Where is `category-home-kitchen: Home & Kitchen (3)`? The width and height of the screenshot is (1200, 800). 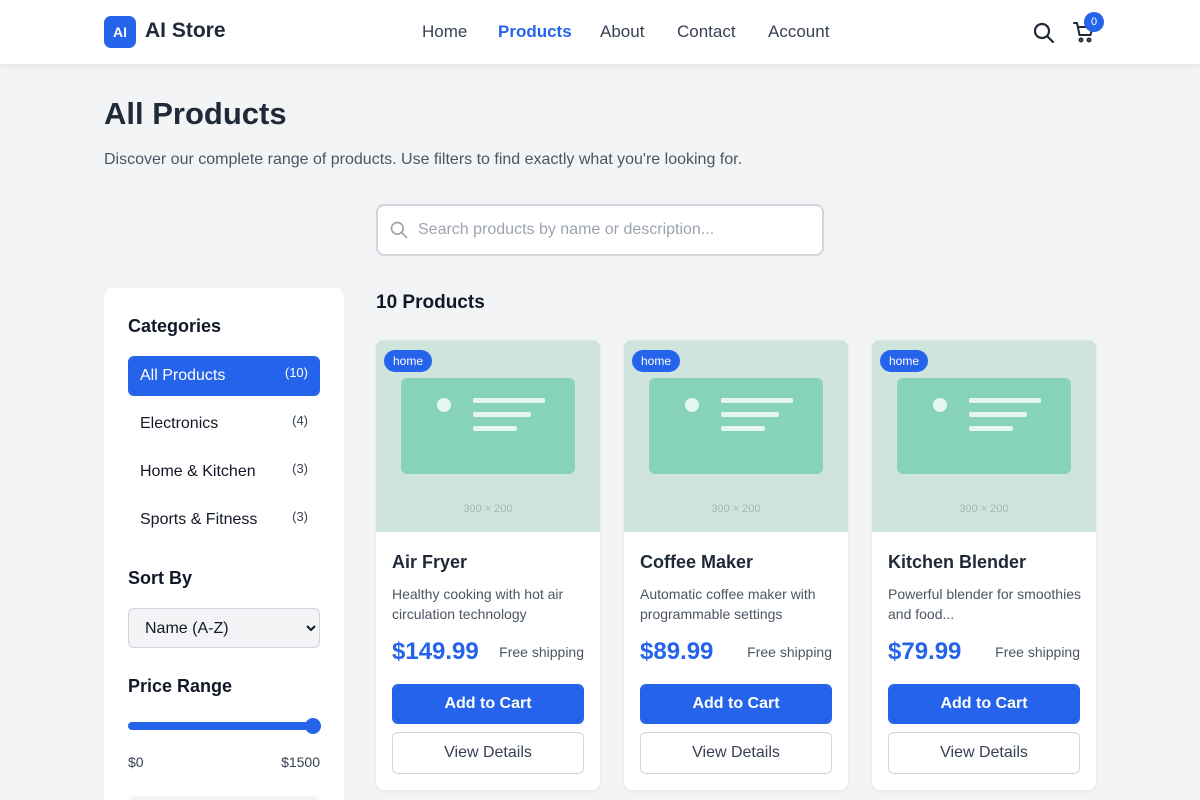 category-home-kitchen: Home & Kitchen (3) is located at coordinates (224, 472).